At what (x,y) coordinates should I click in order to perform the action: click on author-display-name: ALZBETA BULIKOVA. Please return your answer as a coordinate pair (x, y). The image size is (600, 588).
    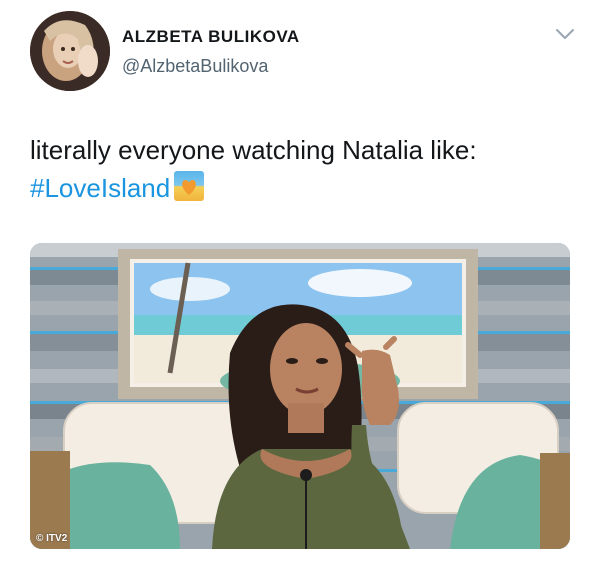
    Looking at the image, I should click on (211, 37).